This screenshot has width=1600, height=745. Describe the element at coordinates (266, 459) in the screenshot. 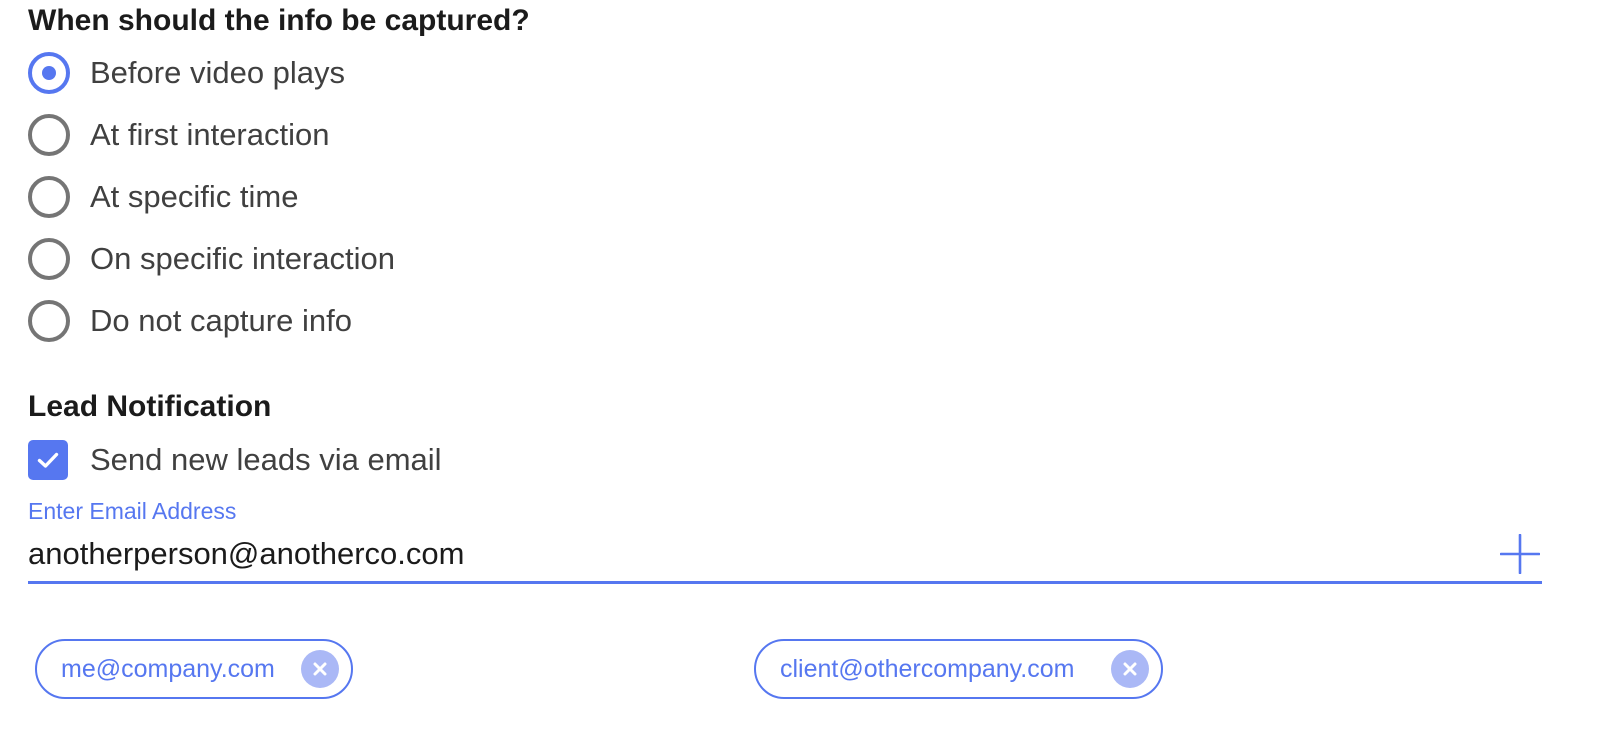

I see `send-leads-email-label: Send new leads via email` at that location.